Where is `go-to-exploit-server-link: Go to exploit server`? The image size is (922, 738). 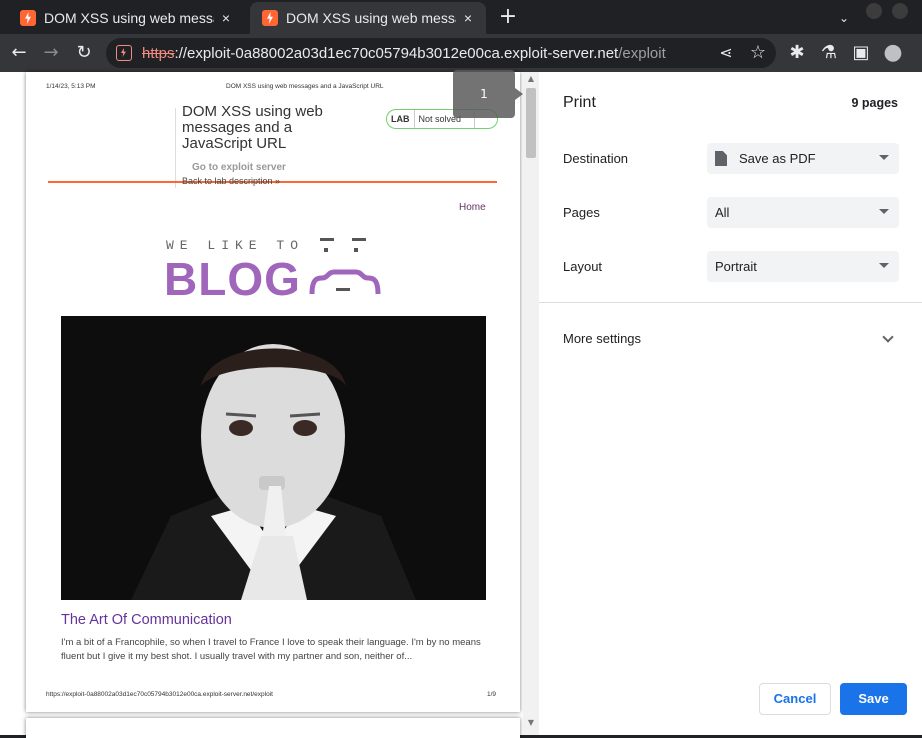
go-to-exploit-server-link: Go to exploit server is located at coordinates (239, 167).